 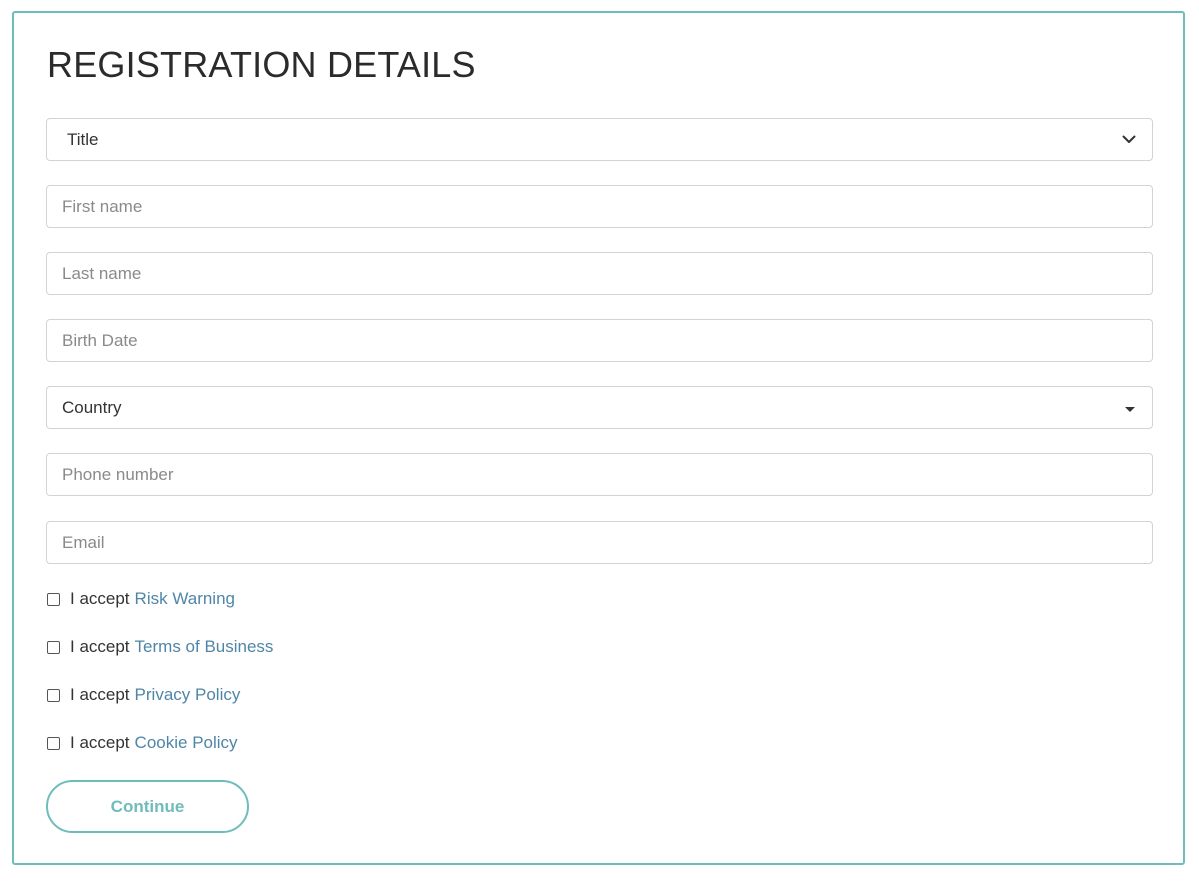 I want to click on phone-number-input, so click(x=599, y=474).